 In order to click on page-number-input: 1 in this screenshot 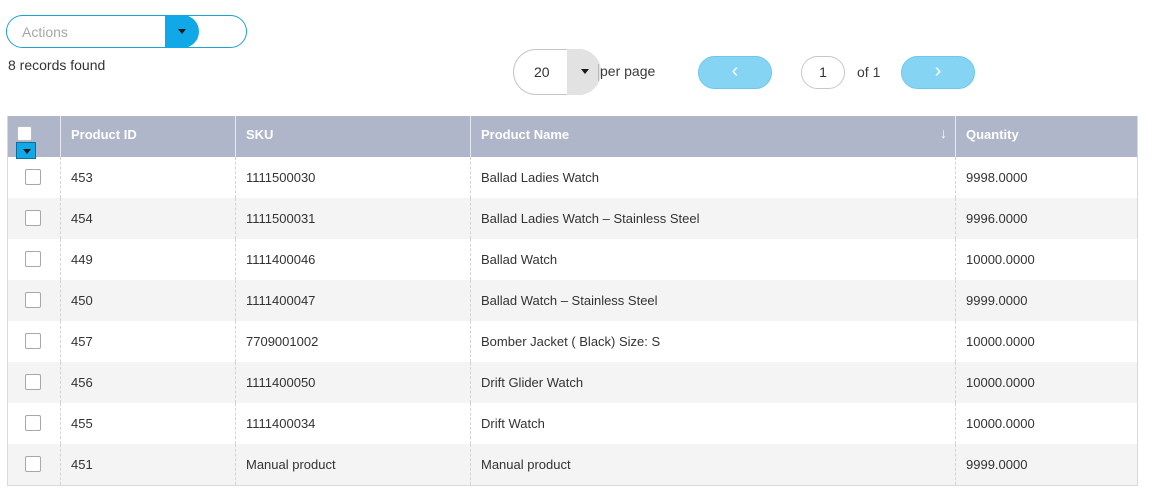, I will do `click(823, 72)`.